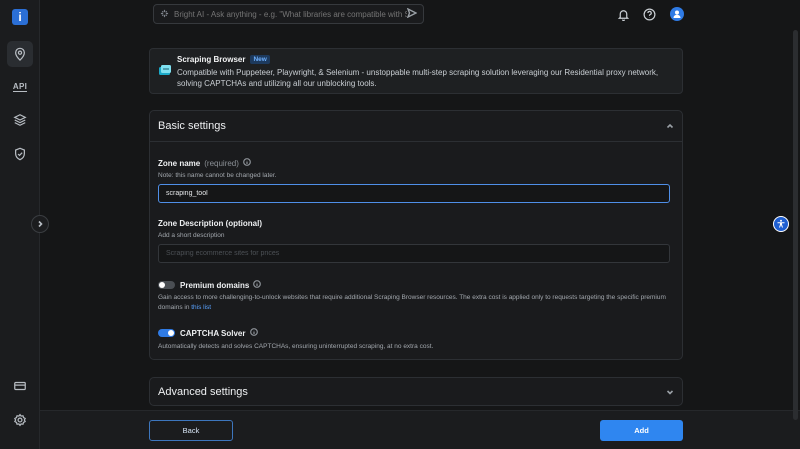 The width and height of the screenshot is (800, 449). What do you see at coordinates (213, 333) in the screenshot?
I see `captcha-solver-label-text: CAPTCHA Solver` at bounding box center [213, 333].